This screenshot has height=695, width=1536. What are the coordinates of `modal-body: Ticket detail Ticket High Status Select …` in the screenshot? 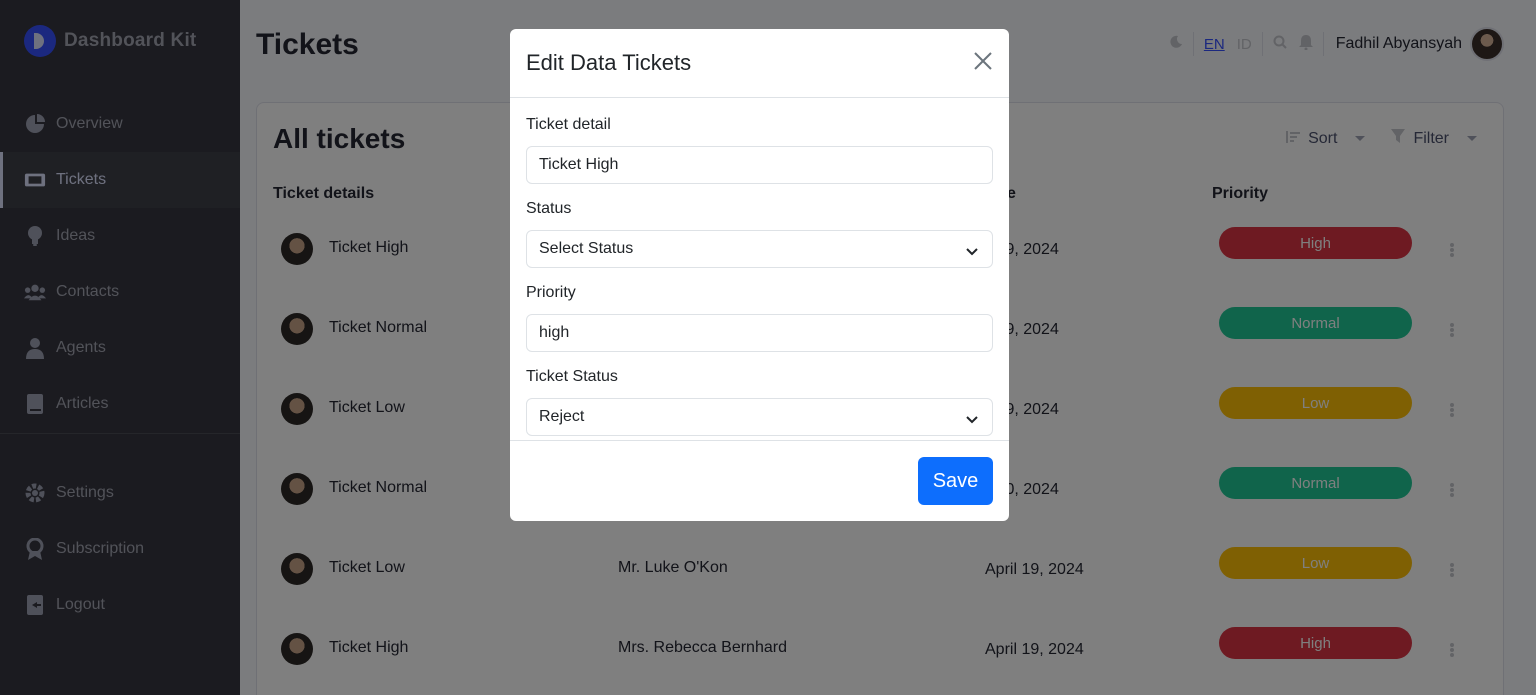 It's located at (759, 284).